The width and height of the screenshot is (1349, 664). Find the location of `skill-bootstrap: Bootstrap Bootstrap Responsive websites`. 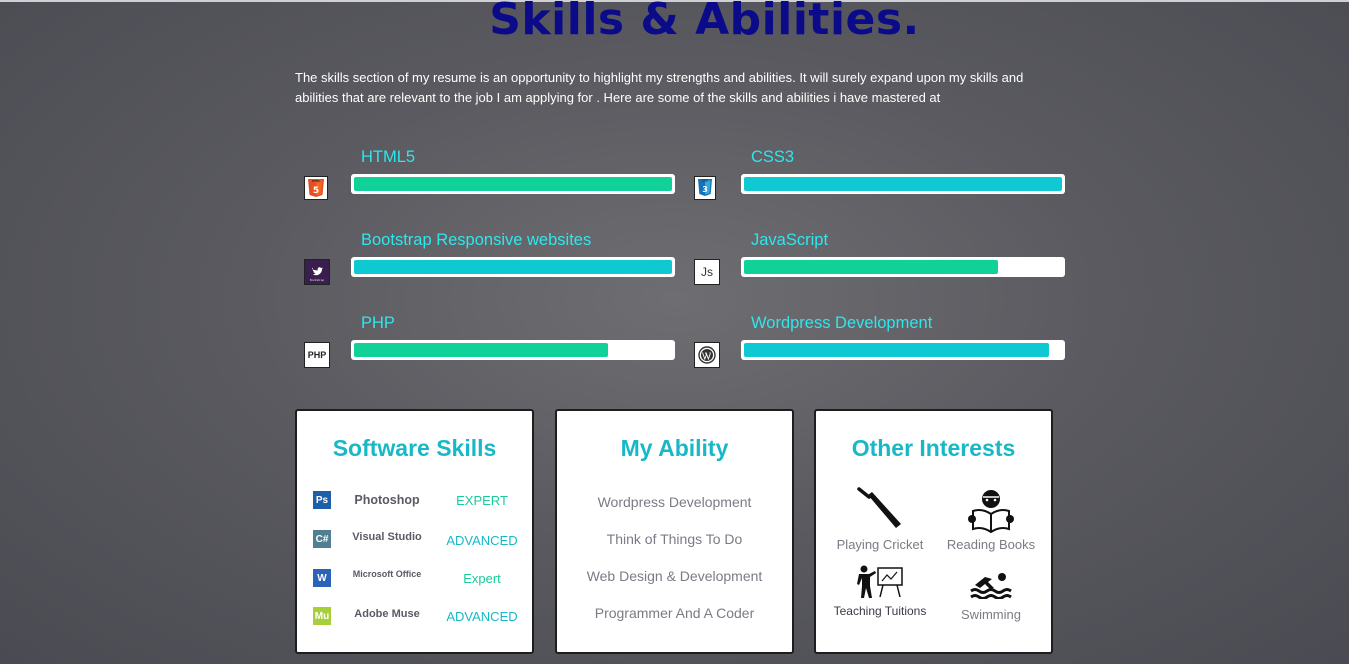

skill-bootstrap: Bootstrap Bootstrap Responsive websites is located at coordinates (486, 261).